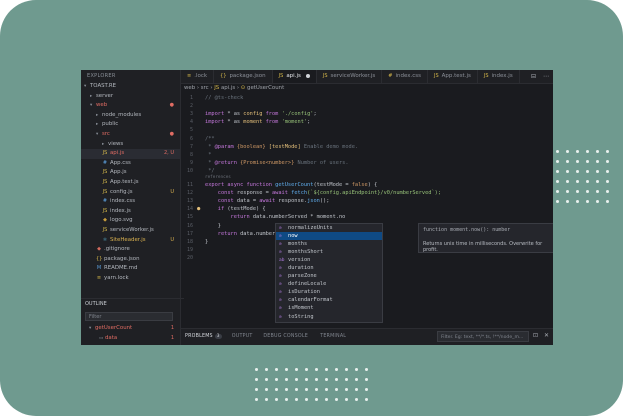  I want to click on tree-item: JS index.js, so click(130, 212).